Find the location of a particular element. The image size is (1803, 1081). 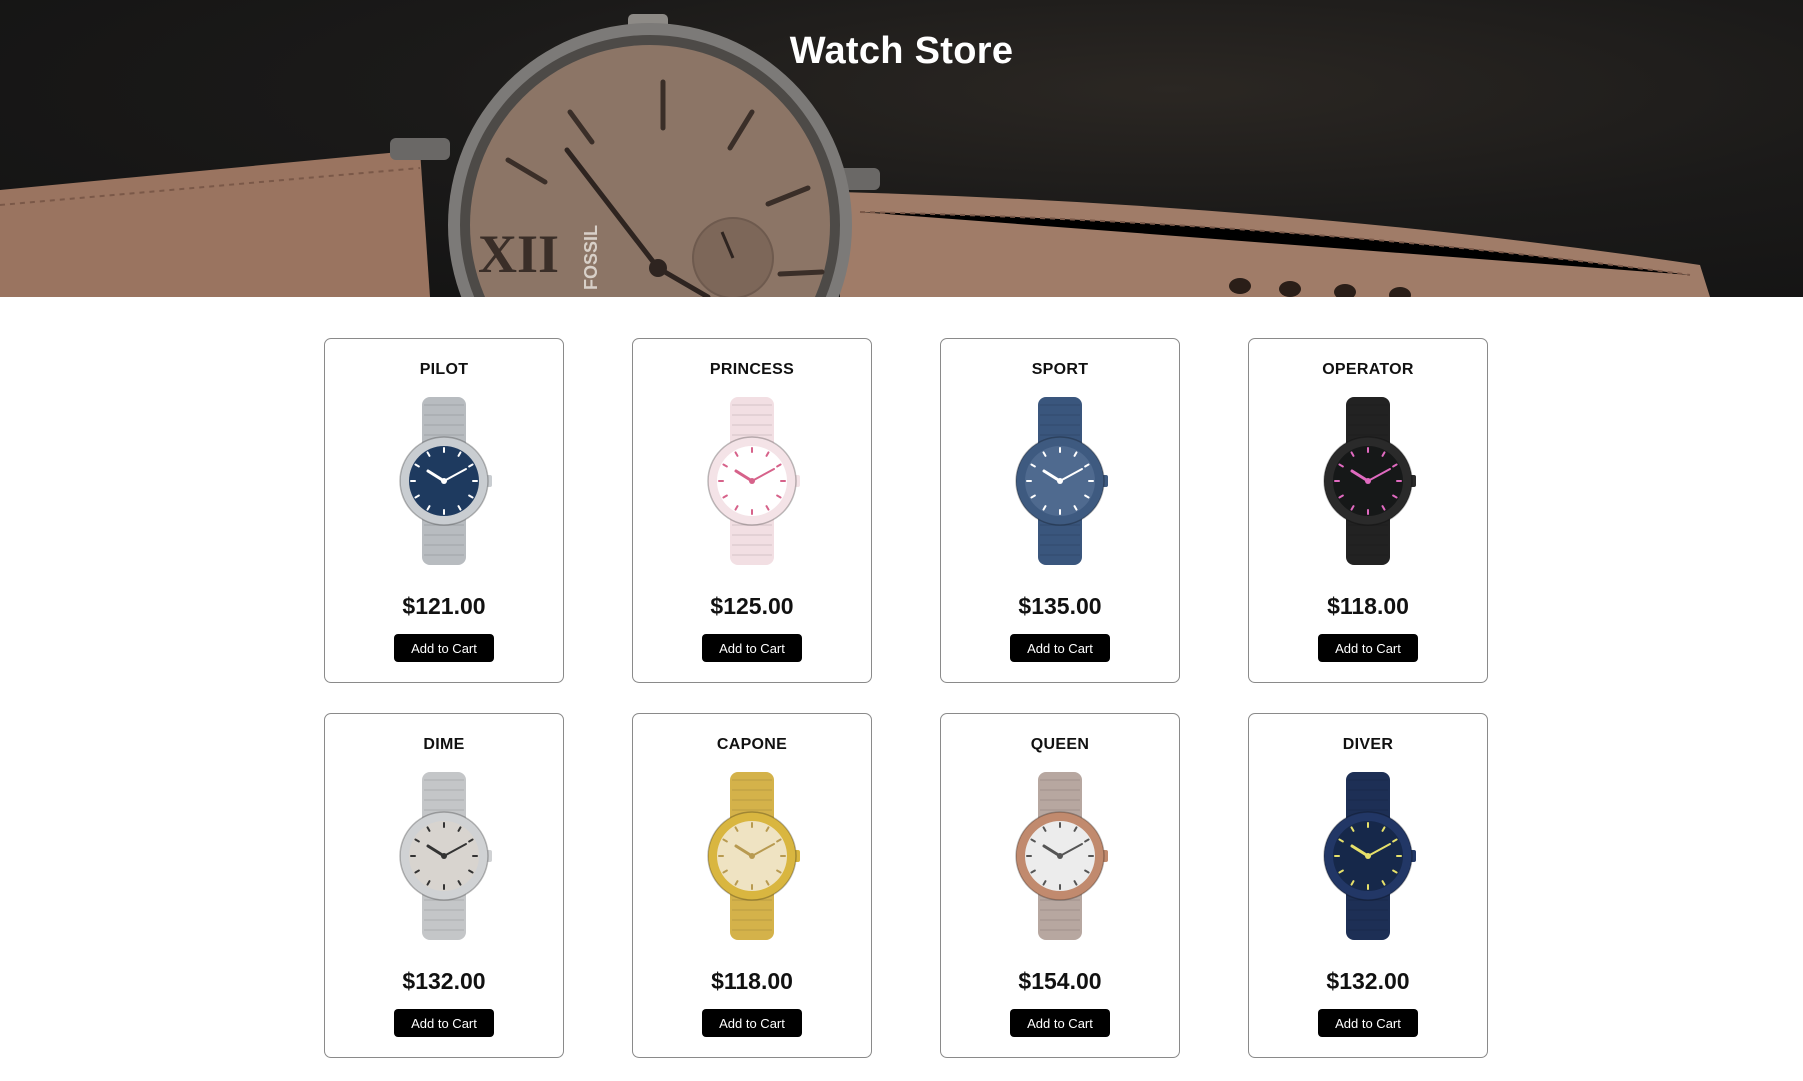

product-card: SPORT $135.00 Add to Cart is located at coordinates (1060, 510).